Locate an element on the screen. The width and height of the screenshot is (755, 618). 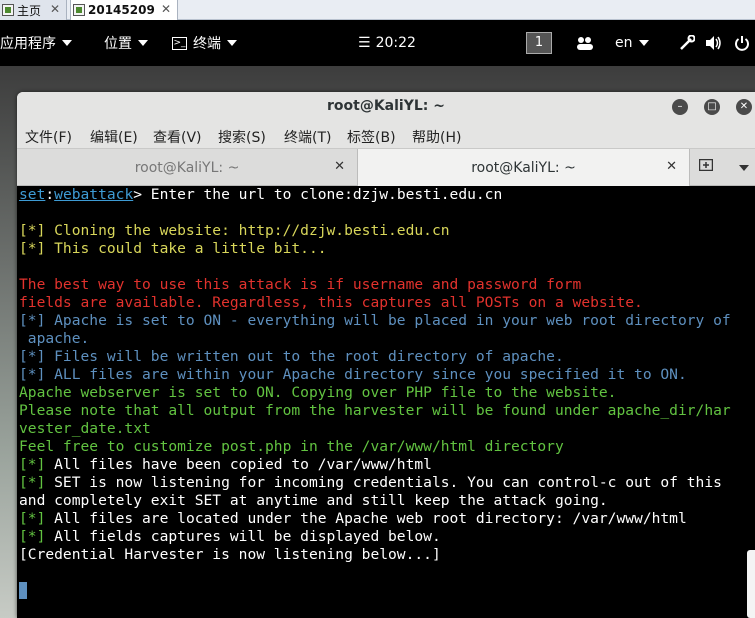
window-title: root@KaliYL: ~ is located at coordinates (386, 106).